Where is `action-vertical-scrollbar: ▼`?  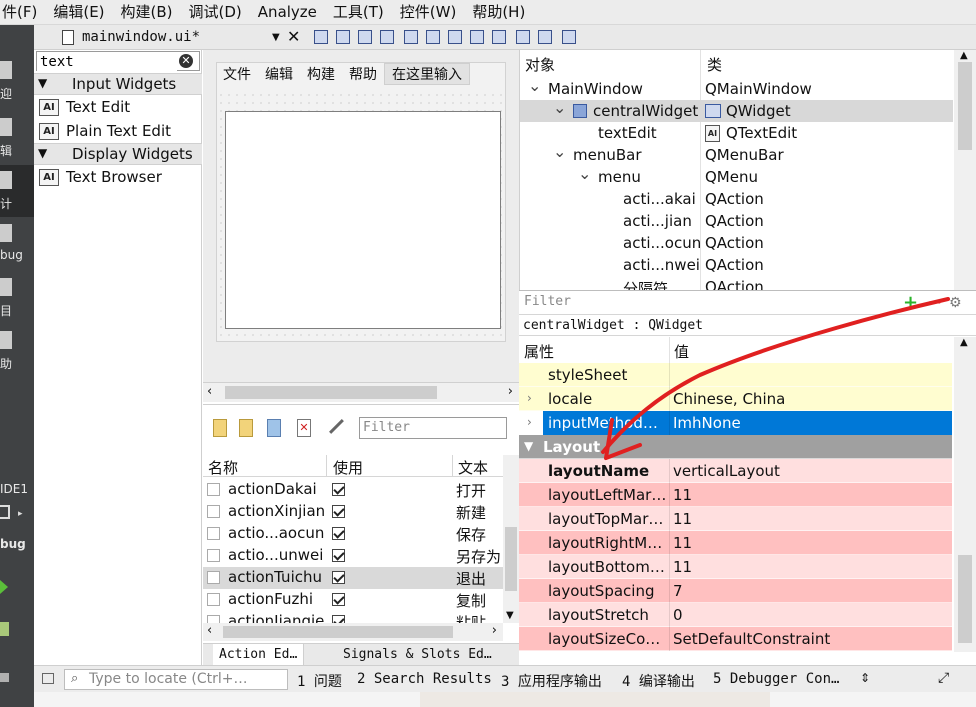 action-vertical-scrollbar: ▼ is located at coordinates (511, 539).